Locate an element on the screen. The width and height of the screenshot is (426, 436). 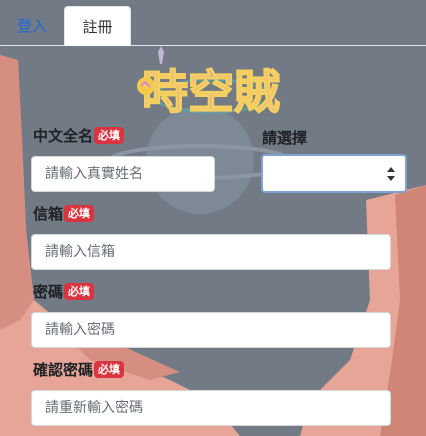
confirm-password-label: 確認密碼 必填 is located at coordinates (79, 370).